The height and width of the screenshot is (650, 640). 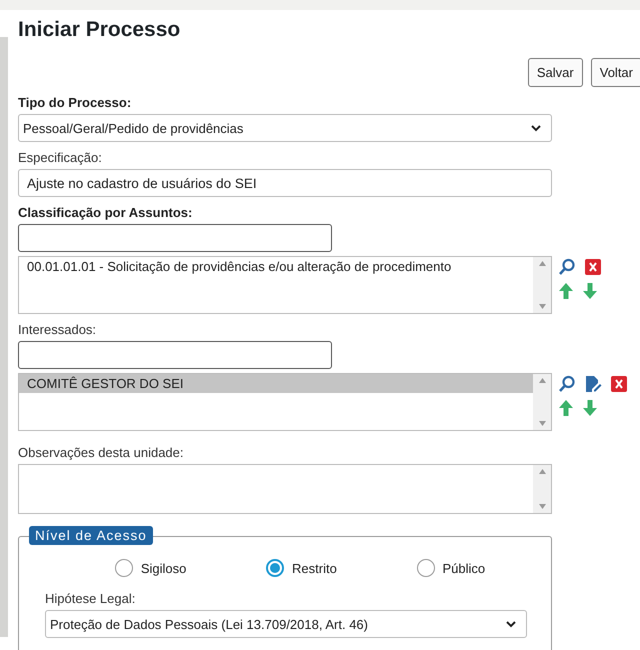 What do you see at coordinates (285, 285) in the screenshot?
I see `subject-list: 00.01.01.01 - Solicitação de providências e/ou alteração de procedimento` at bounding box center [285, 285].